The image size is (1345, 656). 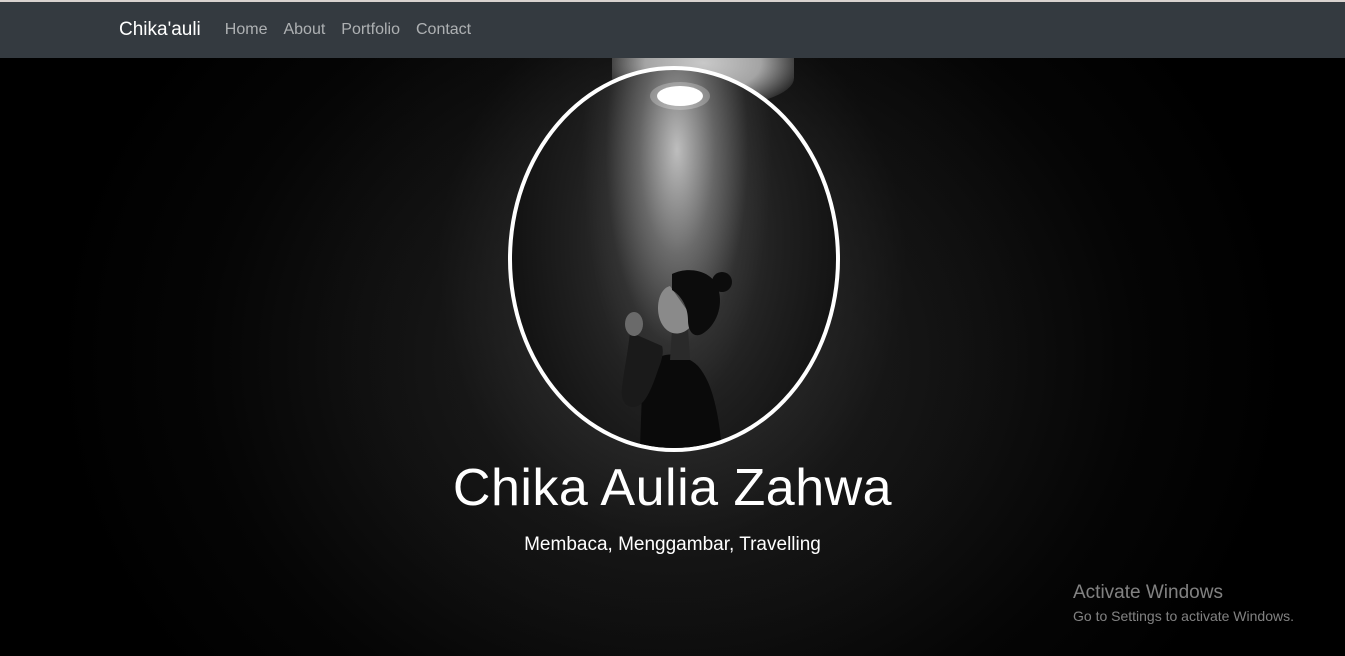 I want to click on profile-photo, so click(x=674, y=259).